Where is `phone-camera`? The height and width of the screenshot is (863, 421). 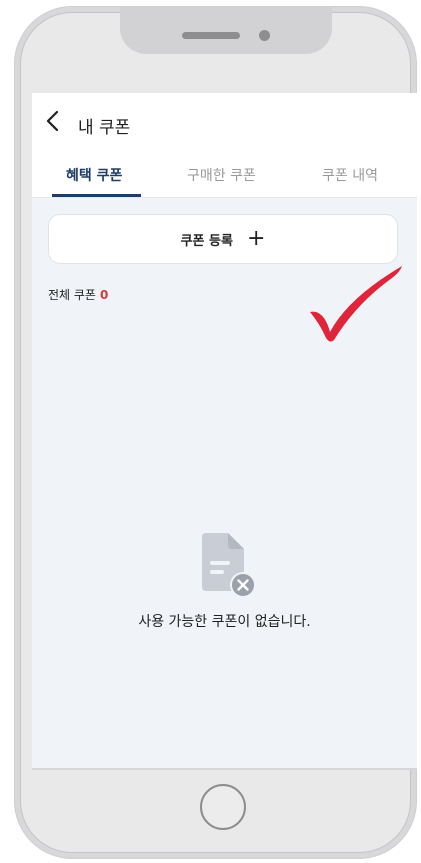 phone-camera is located at coordinates (264, 35).